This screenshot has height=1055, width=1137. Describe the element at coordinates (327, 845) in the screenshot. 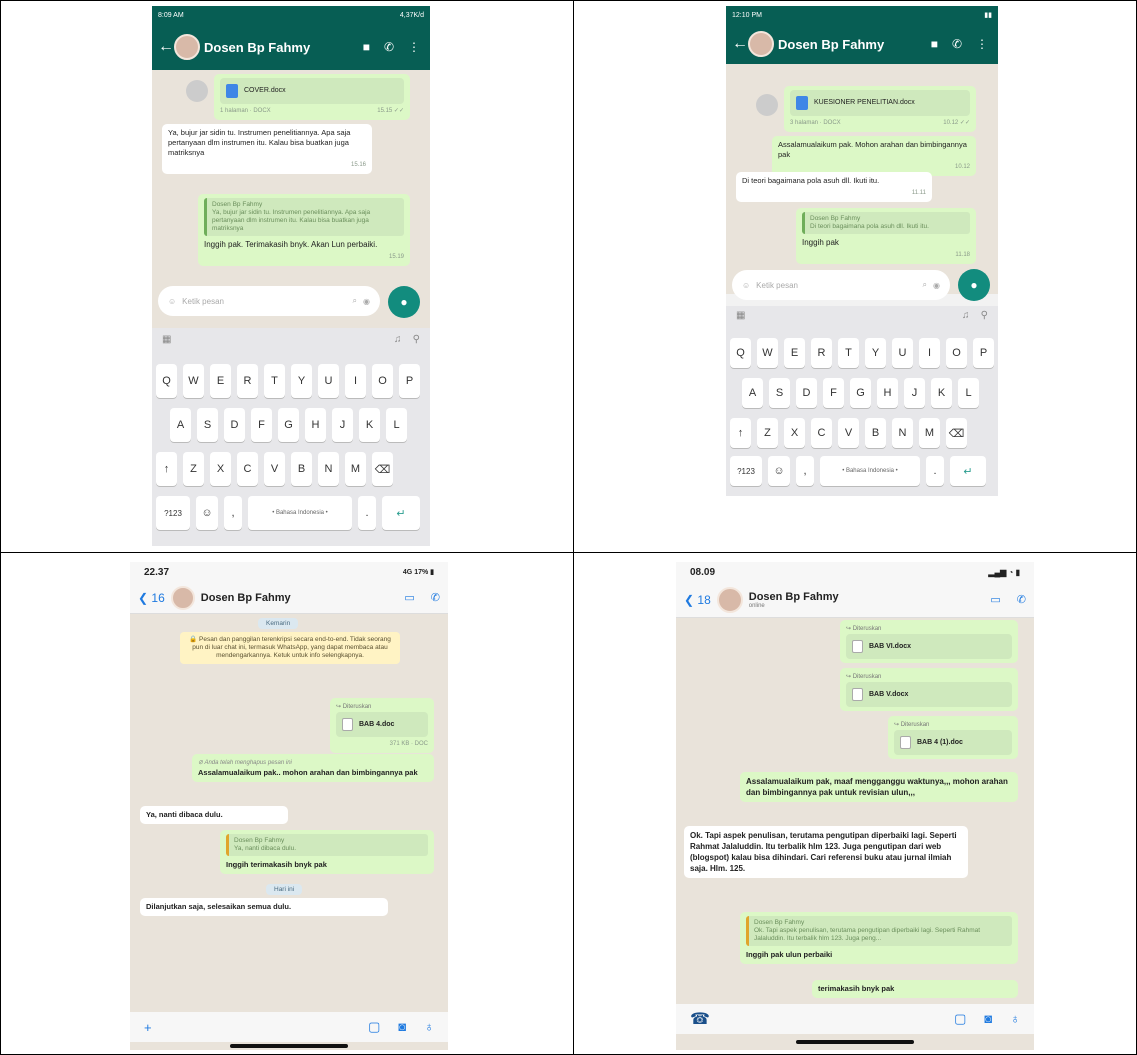

I see `quoted-message: Dosen Bp Fahmy Ya, nanti dibaca dulu.` at that location.